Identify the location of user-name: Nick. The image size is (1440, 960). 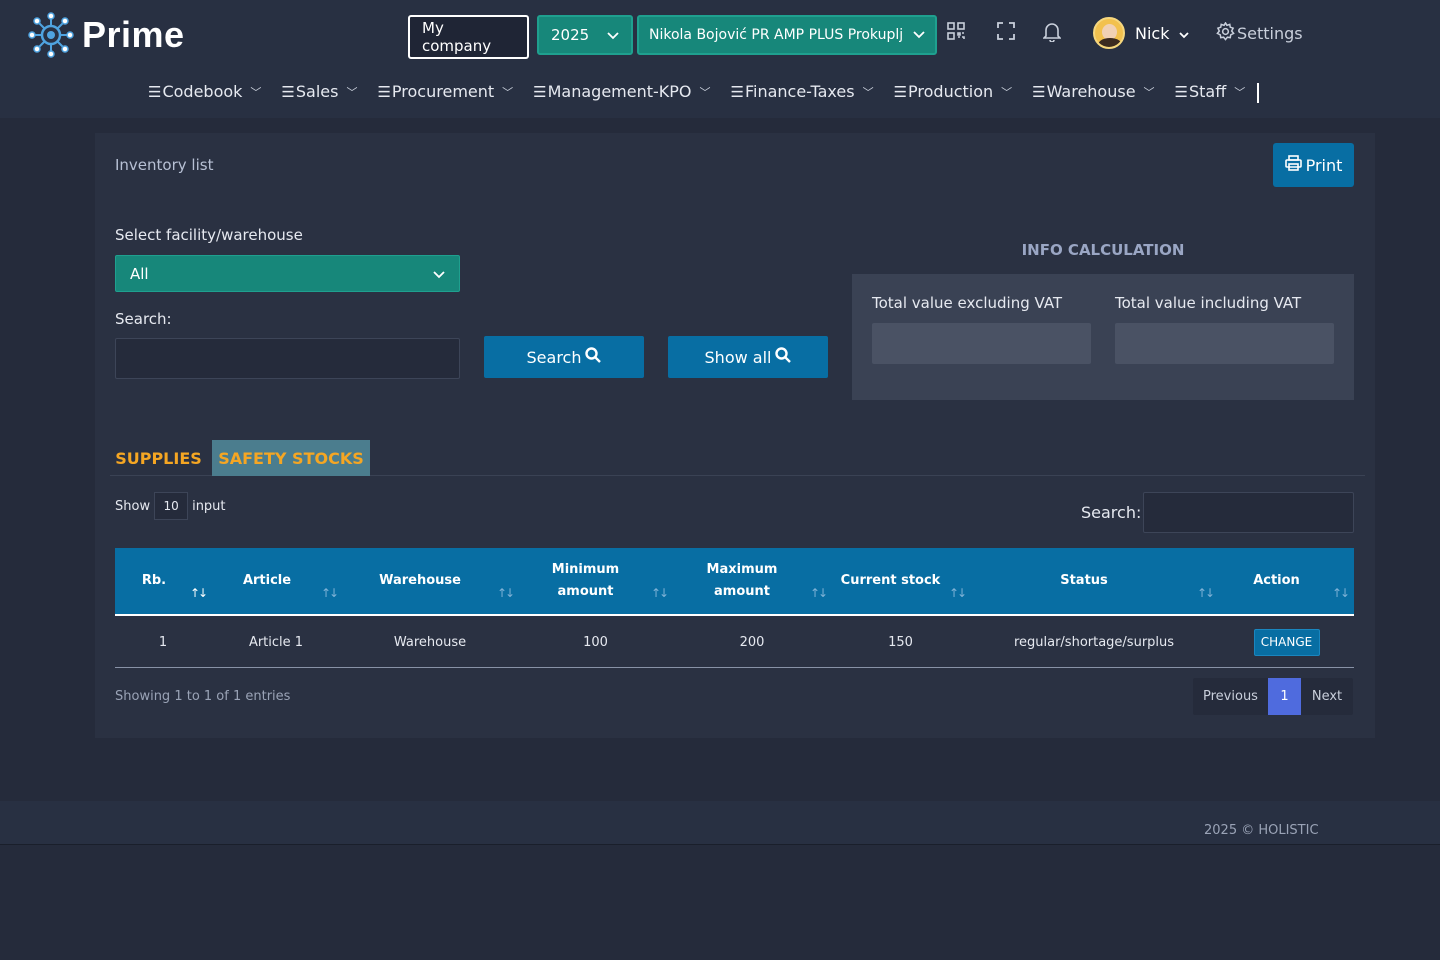
(1152, 33).